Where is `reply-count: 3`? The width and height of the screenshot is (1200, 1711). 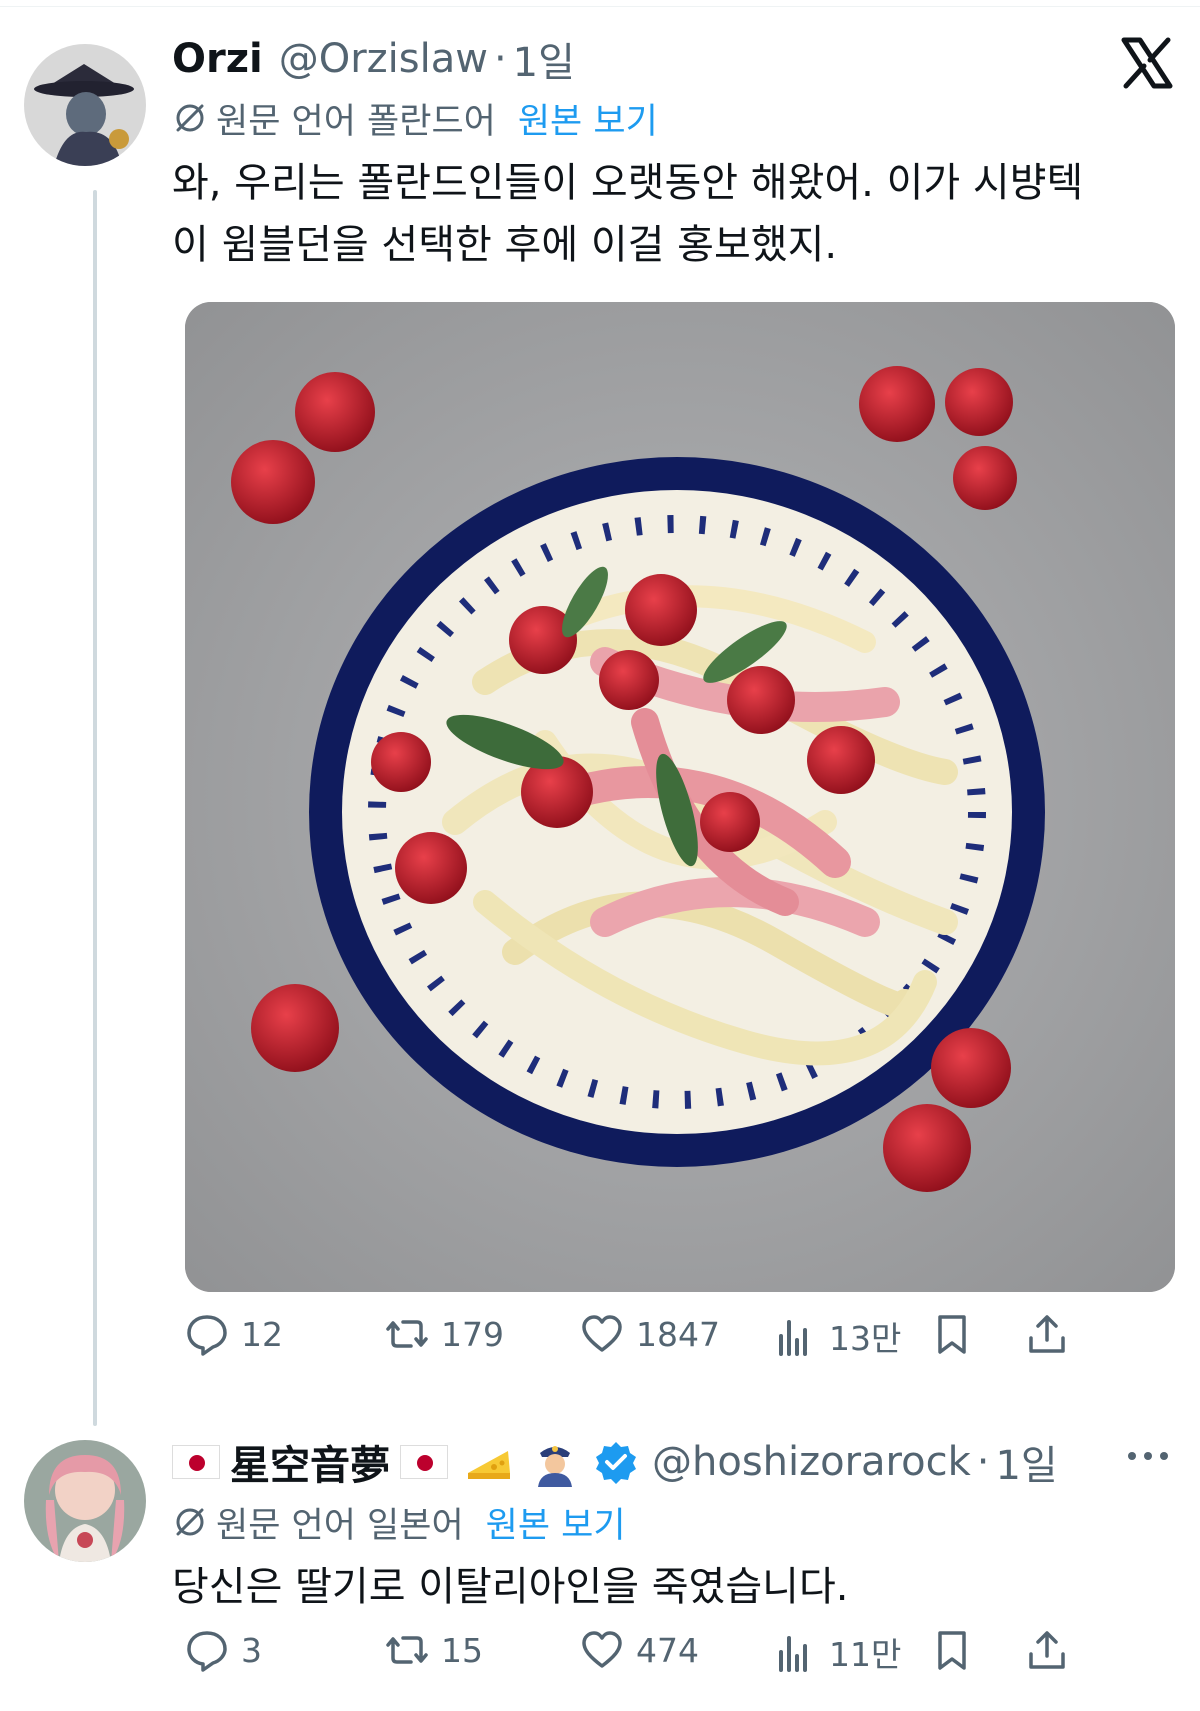
reply-count: 3 is located at coordinates (251, 1650).